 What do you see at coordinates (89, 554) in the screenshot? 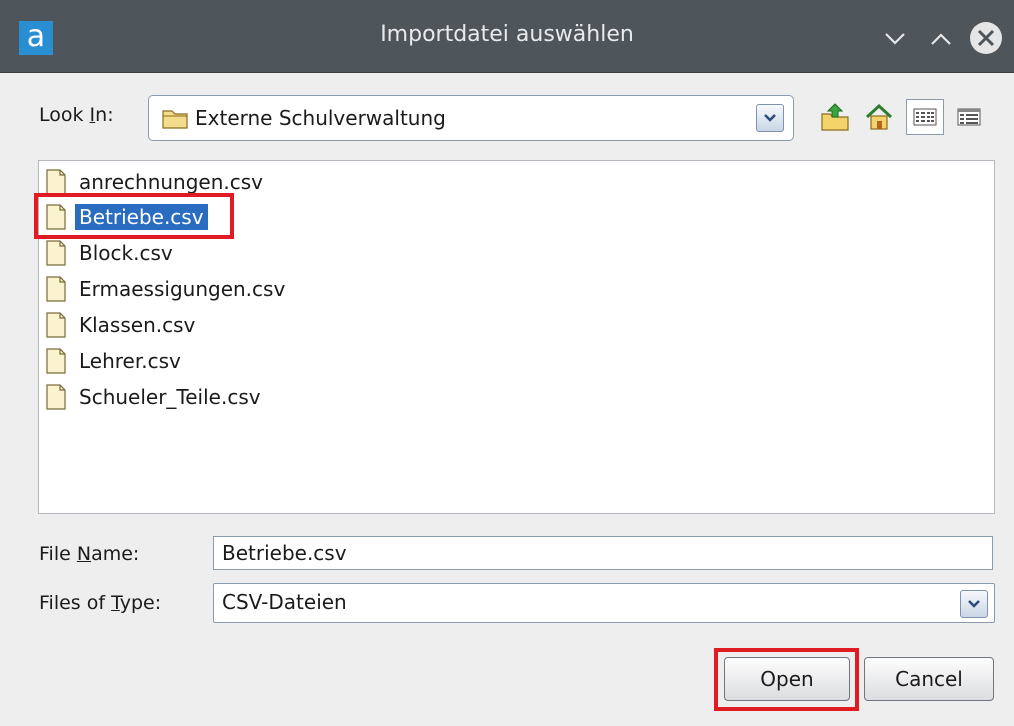
I see `file-name-label: File Name:` at bounding box center [89, 554].